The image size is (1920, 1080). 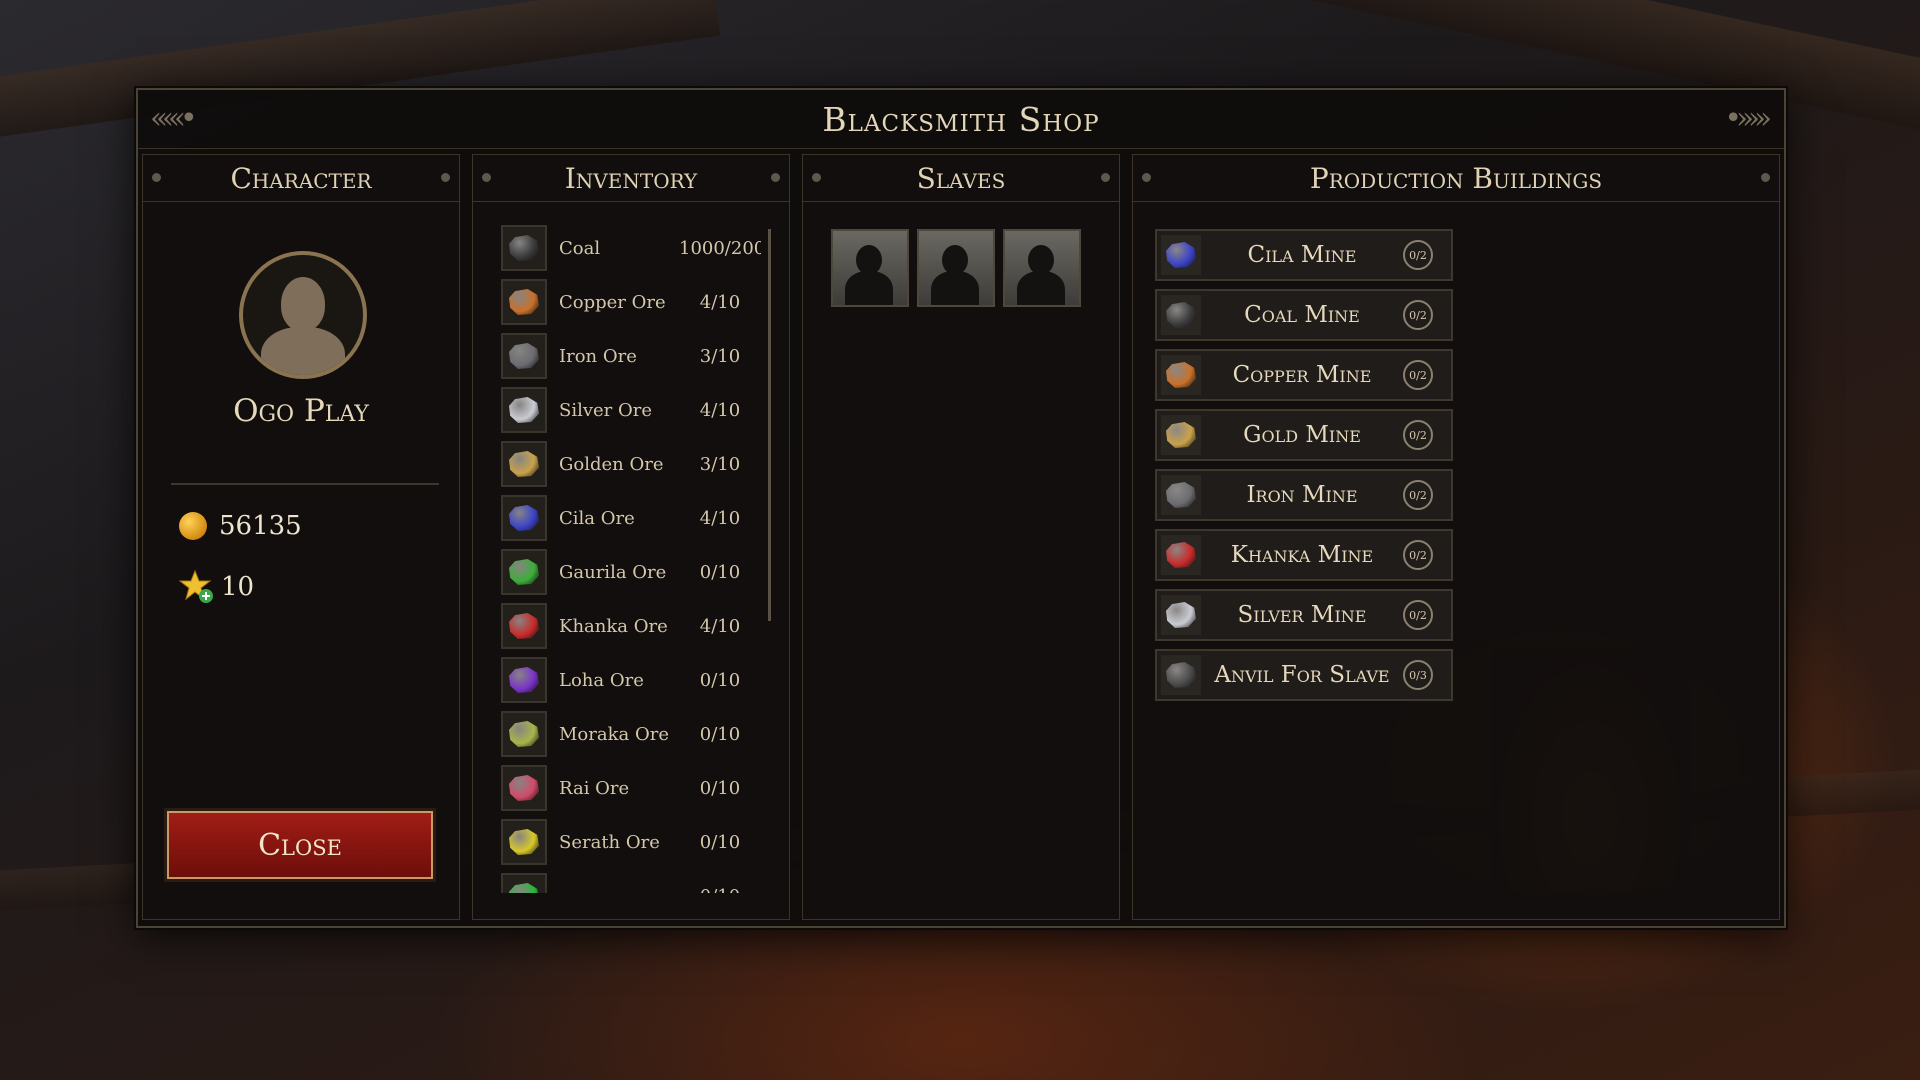 I want to click on character-name: Ogo Play, so click(x=301, y=411).